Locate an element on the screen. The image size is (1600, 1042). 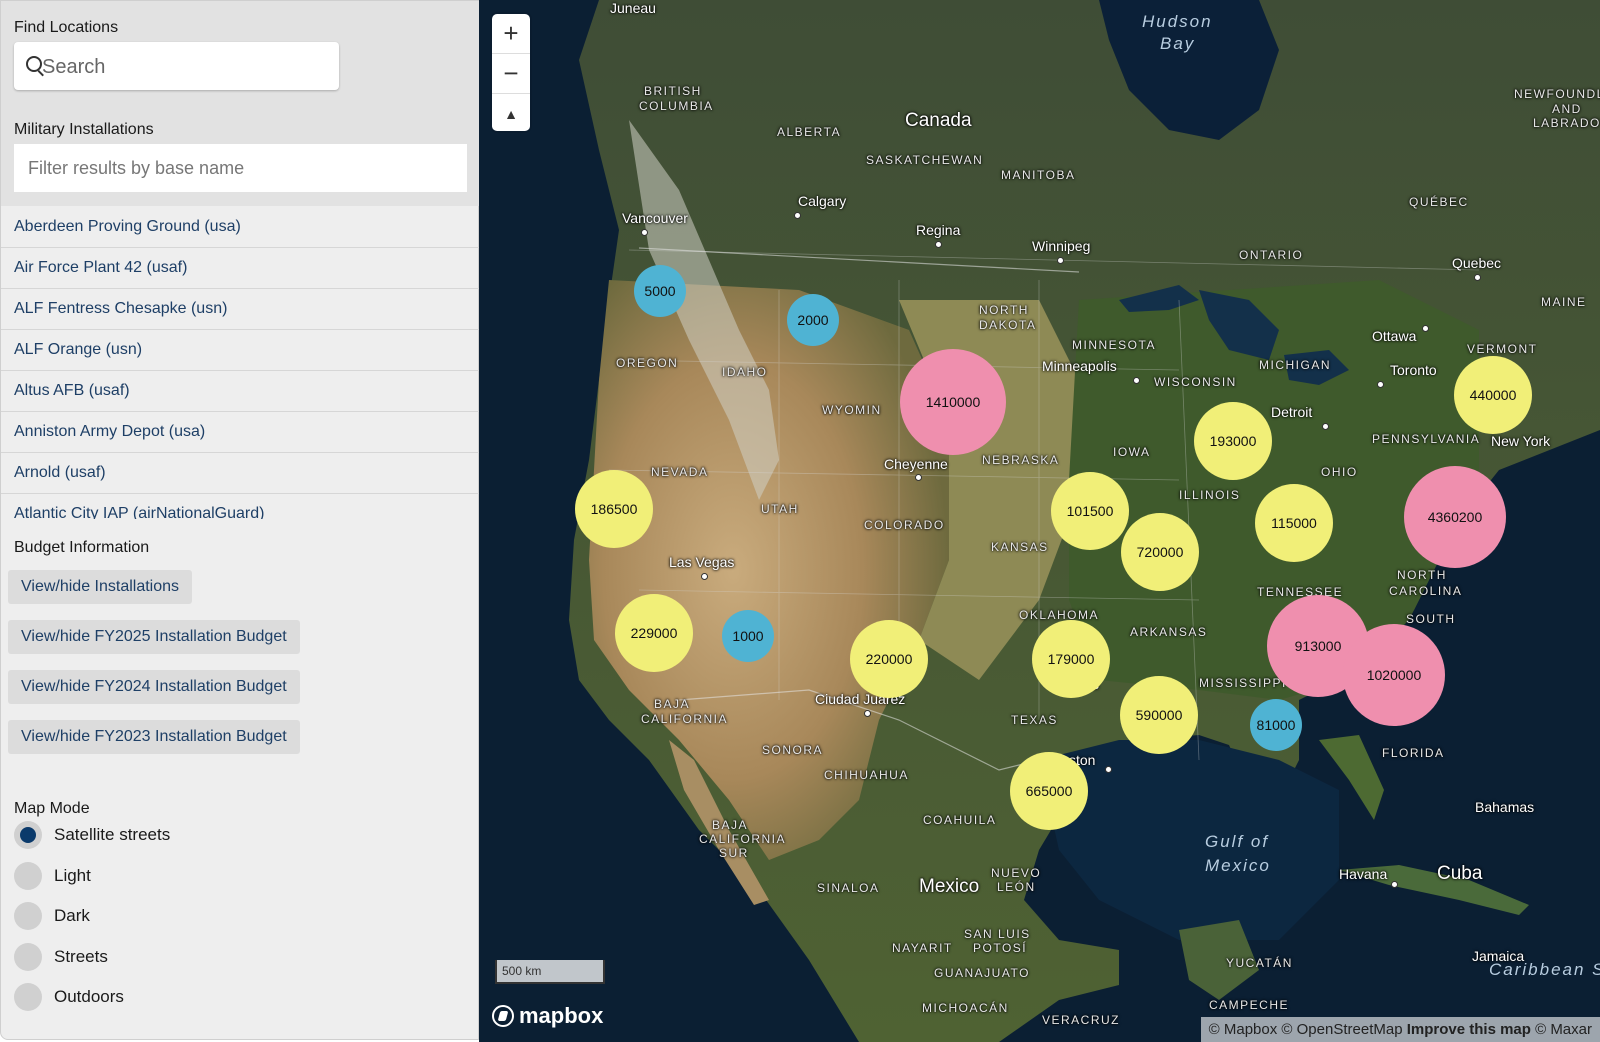
city-label: Quebec is located at coordinates (1477, 263).